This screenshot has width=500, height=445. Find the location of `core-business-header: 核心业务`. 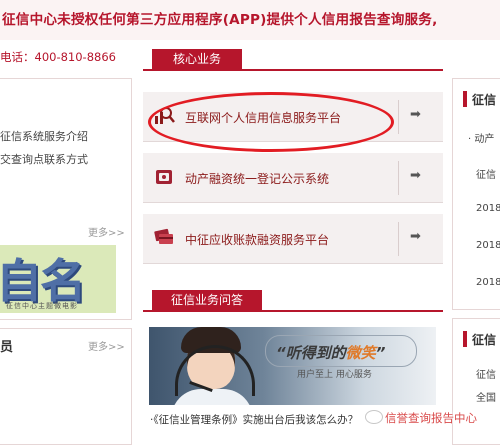

core-business-header: 核心业务 is located at coordinates (197, 59).